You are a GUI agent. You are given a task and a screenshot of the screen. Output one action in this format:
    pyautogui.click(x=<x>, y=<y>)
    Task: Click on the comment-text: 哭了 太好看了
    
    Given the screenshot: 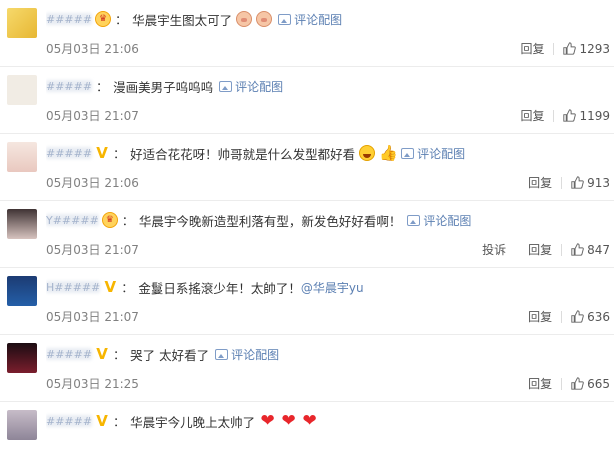 What is the action you would take?
    pyautogui.click(x=170, y=355)
    